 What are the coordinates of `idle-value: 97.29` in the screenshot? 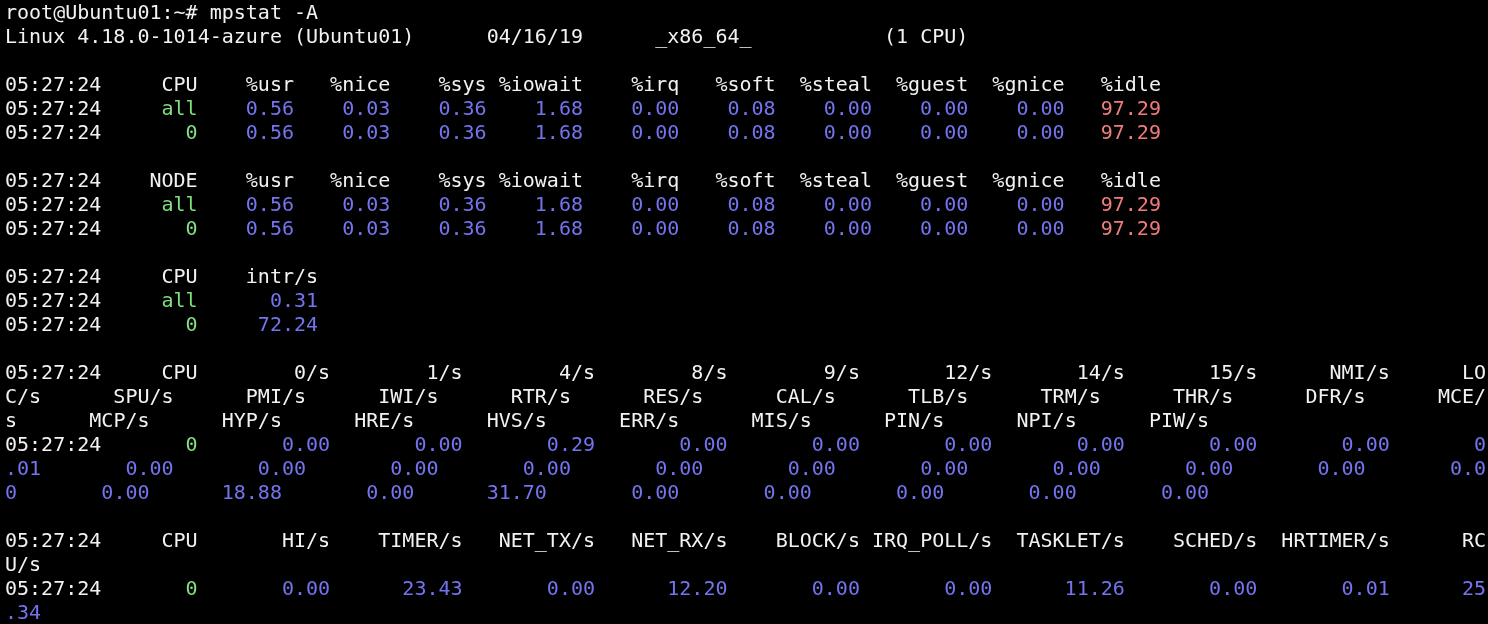 It's located at (1130, 228).